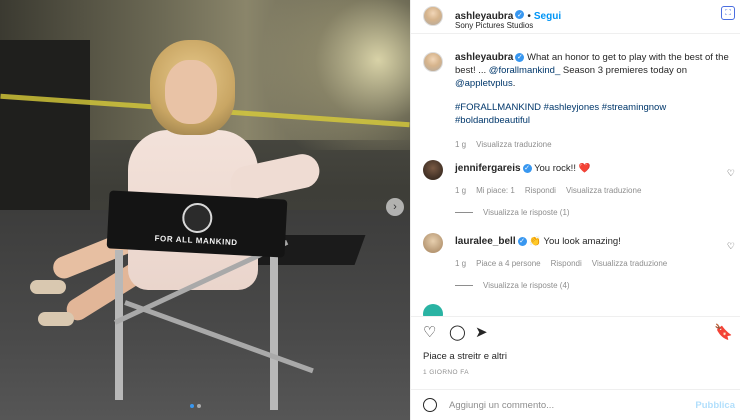  I want to click on carousel-dots, so click(195, 406).